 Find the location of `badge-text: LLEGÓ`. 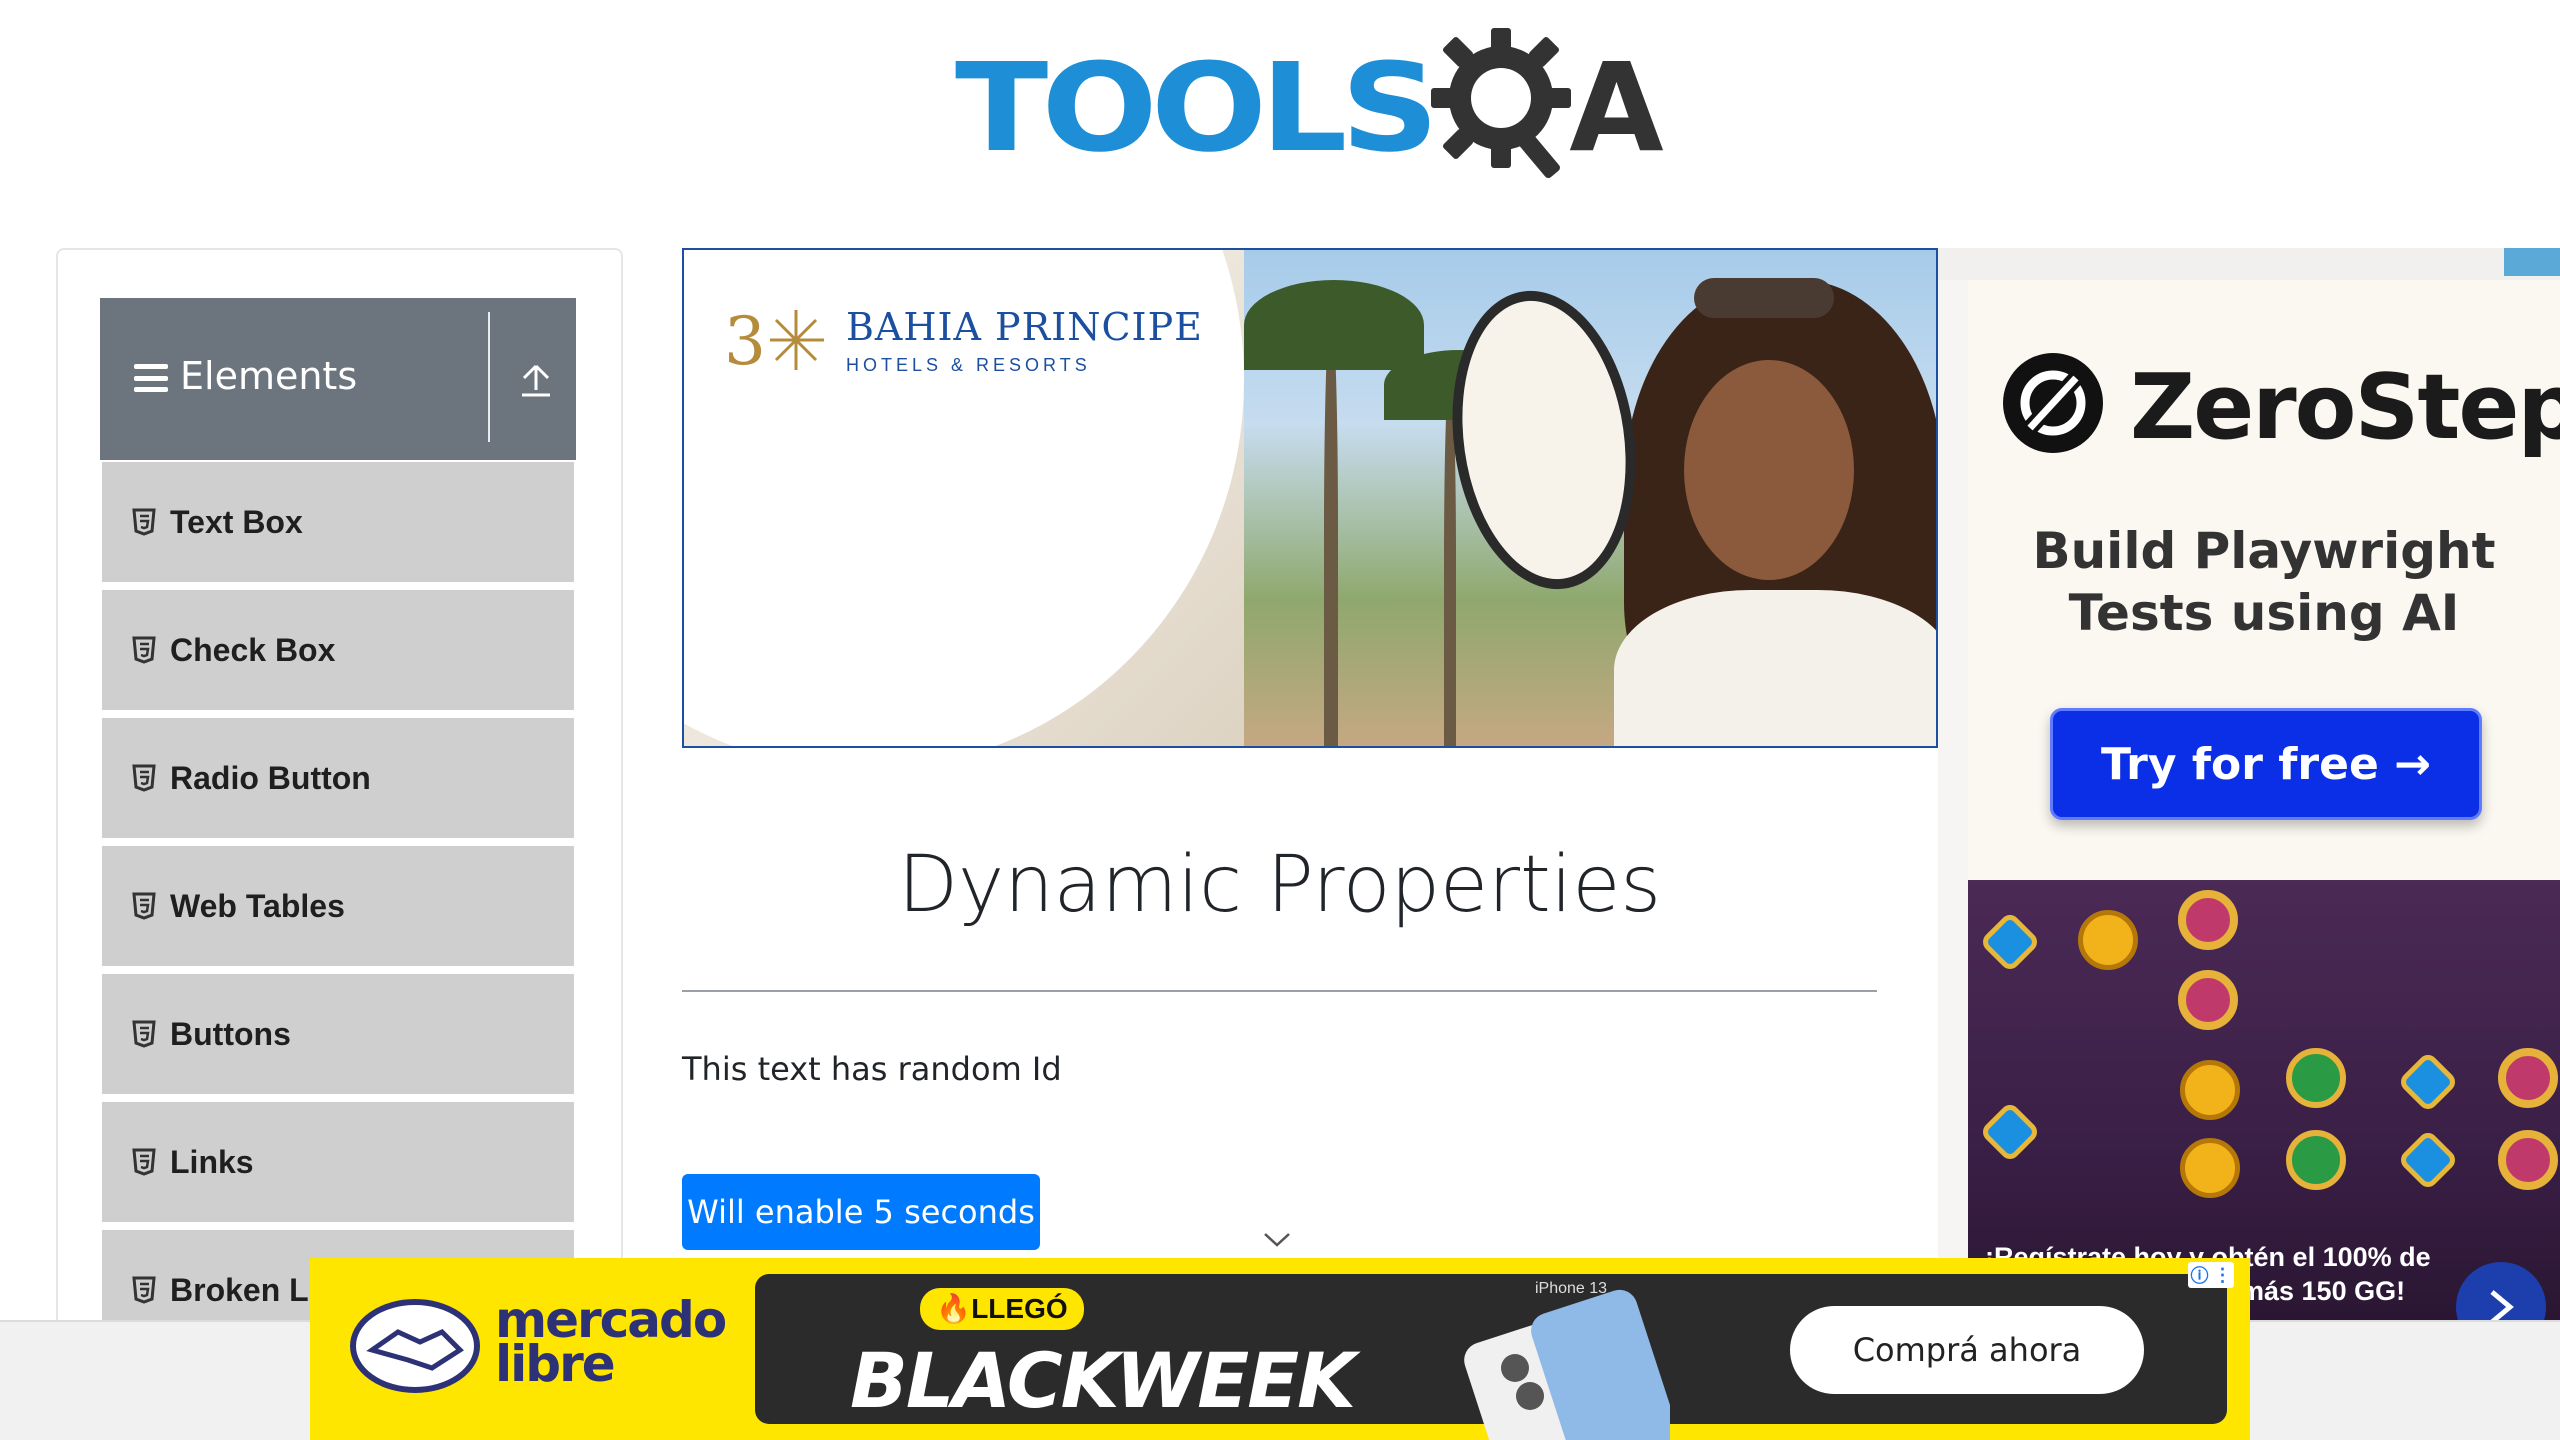

badge-text: LLEGÓ is located at coordinates (1019, 1308).